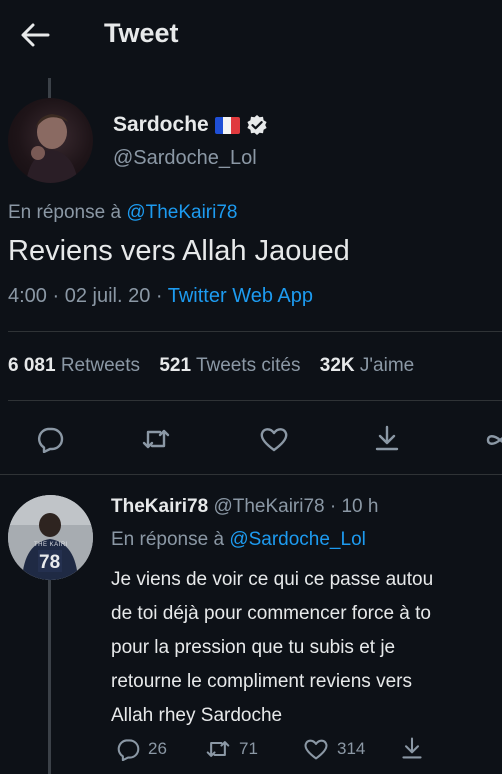 The width and height of the screenshot is (502, 774). Describe the element at coordinates (141, 749) in the screenshot. I see `reply-reply-button: 26` at that location.